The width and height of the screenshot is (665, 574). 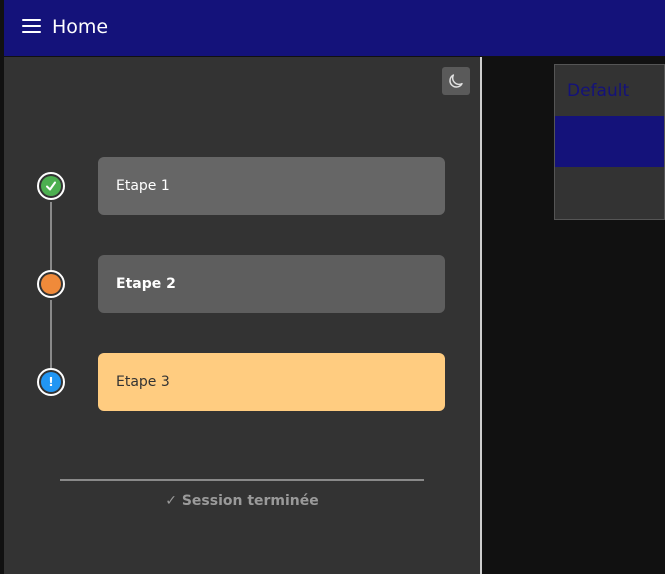 I want to click on footer-divider, so click(x=242, y=480).